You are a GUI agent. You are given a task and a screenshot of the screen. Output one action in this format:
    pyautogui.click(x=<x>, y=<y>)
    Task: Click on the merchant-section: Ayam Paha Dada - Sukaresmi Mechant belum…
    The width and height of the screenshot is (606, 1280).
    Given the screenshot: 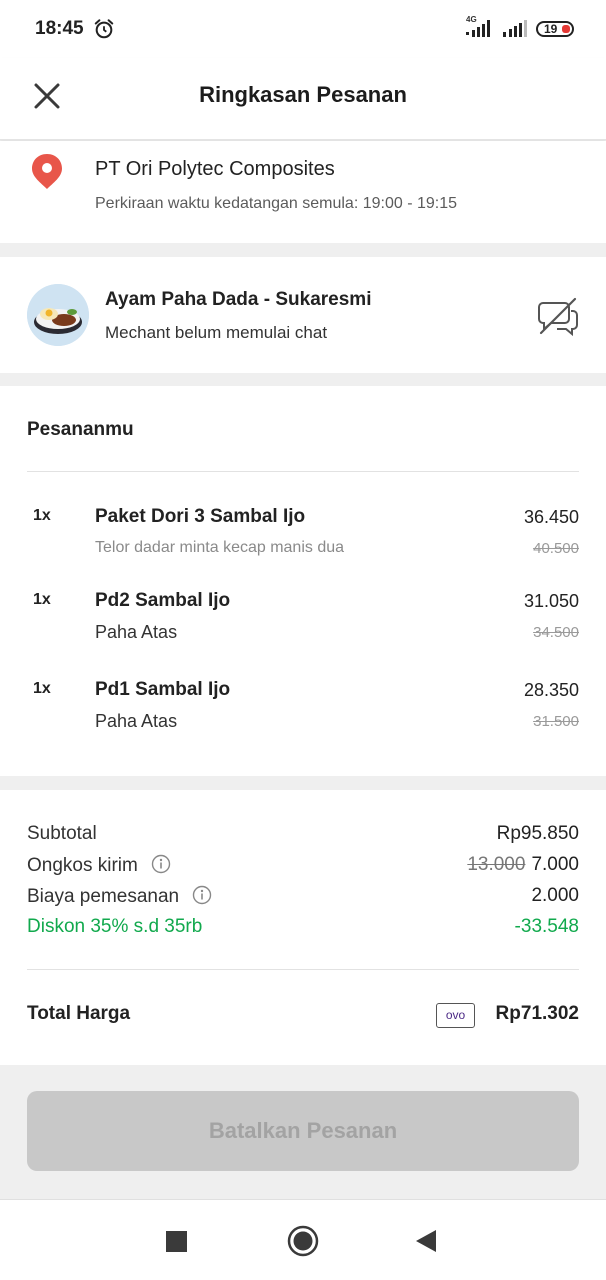 What is the action you would take?
    pyautogui.click(x=303, y=315)
    